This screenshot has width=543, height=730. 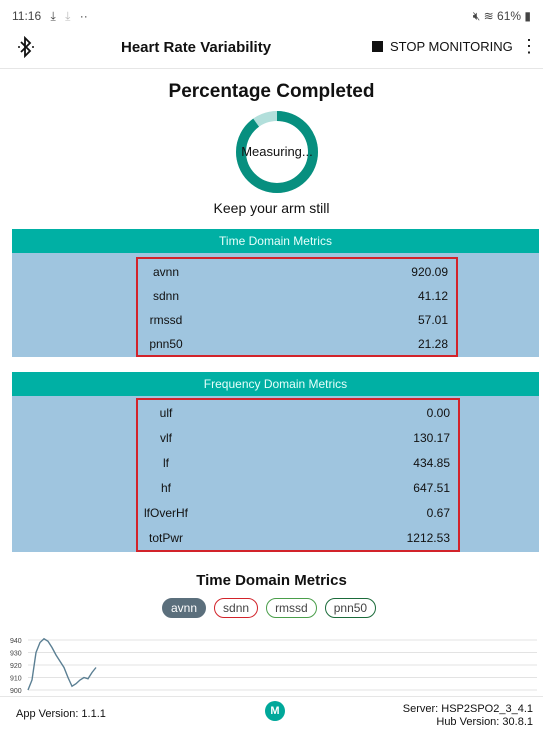 What do you see at coordinates (26, 49) in the screenshot?
I see `bluetooth-icon` at bounding box center [26, 49].